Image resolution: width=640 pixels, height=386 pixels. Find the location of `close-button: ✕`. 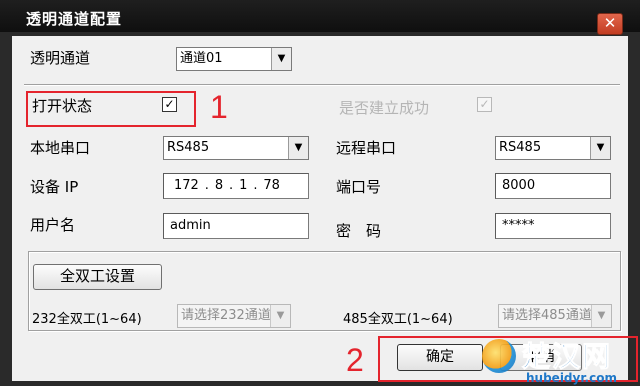

close-button: ✕ is located at coordinates (610, 24).